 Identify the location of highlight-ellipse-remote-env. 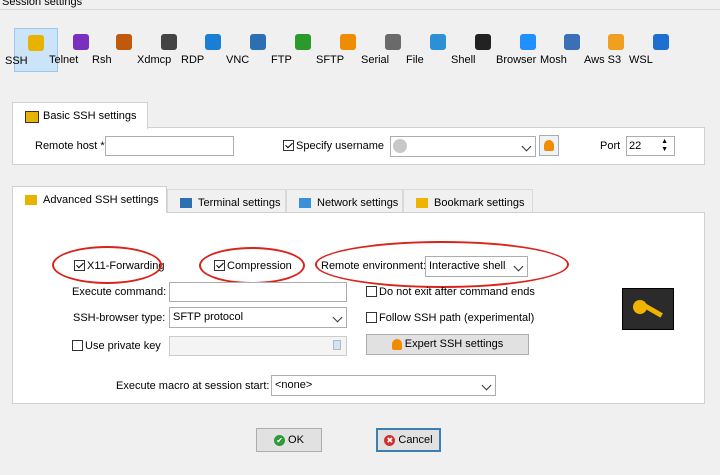
(442, 264).